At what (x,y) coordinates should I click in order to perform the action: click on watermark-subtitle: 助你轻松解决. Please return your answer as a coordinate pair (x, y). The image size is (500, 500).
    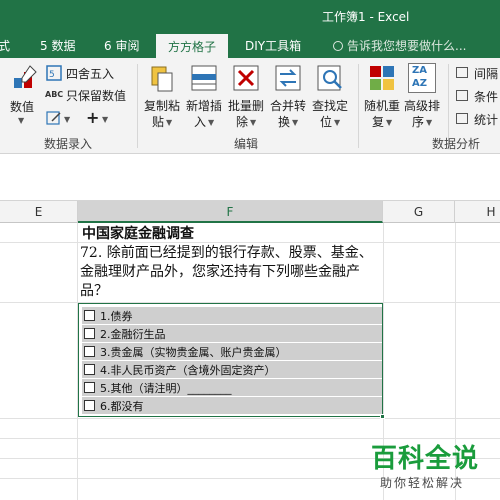
    Looking at the image, I should click on (422, 483).